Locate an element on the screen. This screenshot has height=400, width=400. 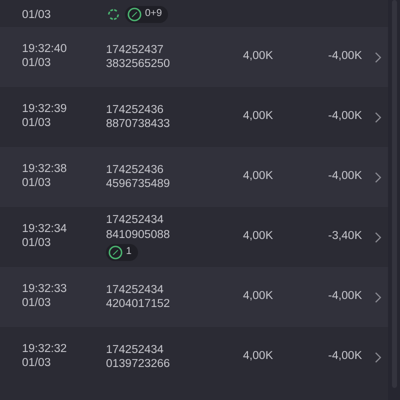
id-text: 174252437 is located at coordinates (135, 49).